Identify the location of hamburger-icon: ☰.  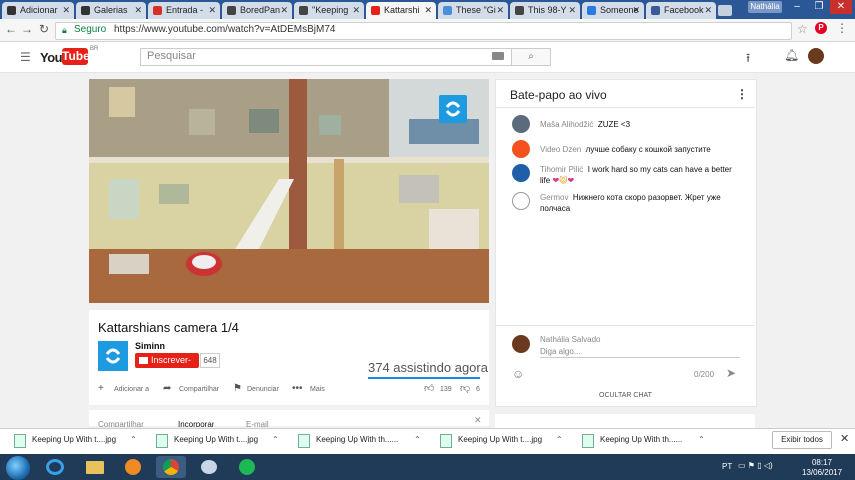
(25, 57).